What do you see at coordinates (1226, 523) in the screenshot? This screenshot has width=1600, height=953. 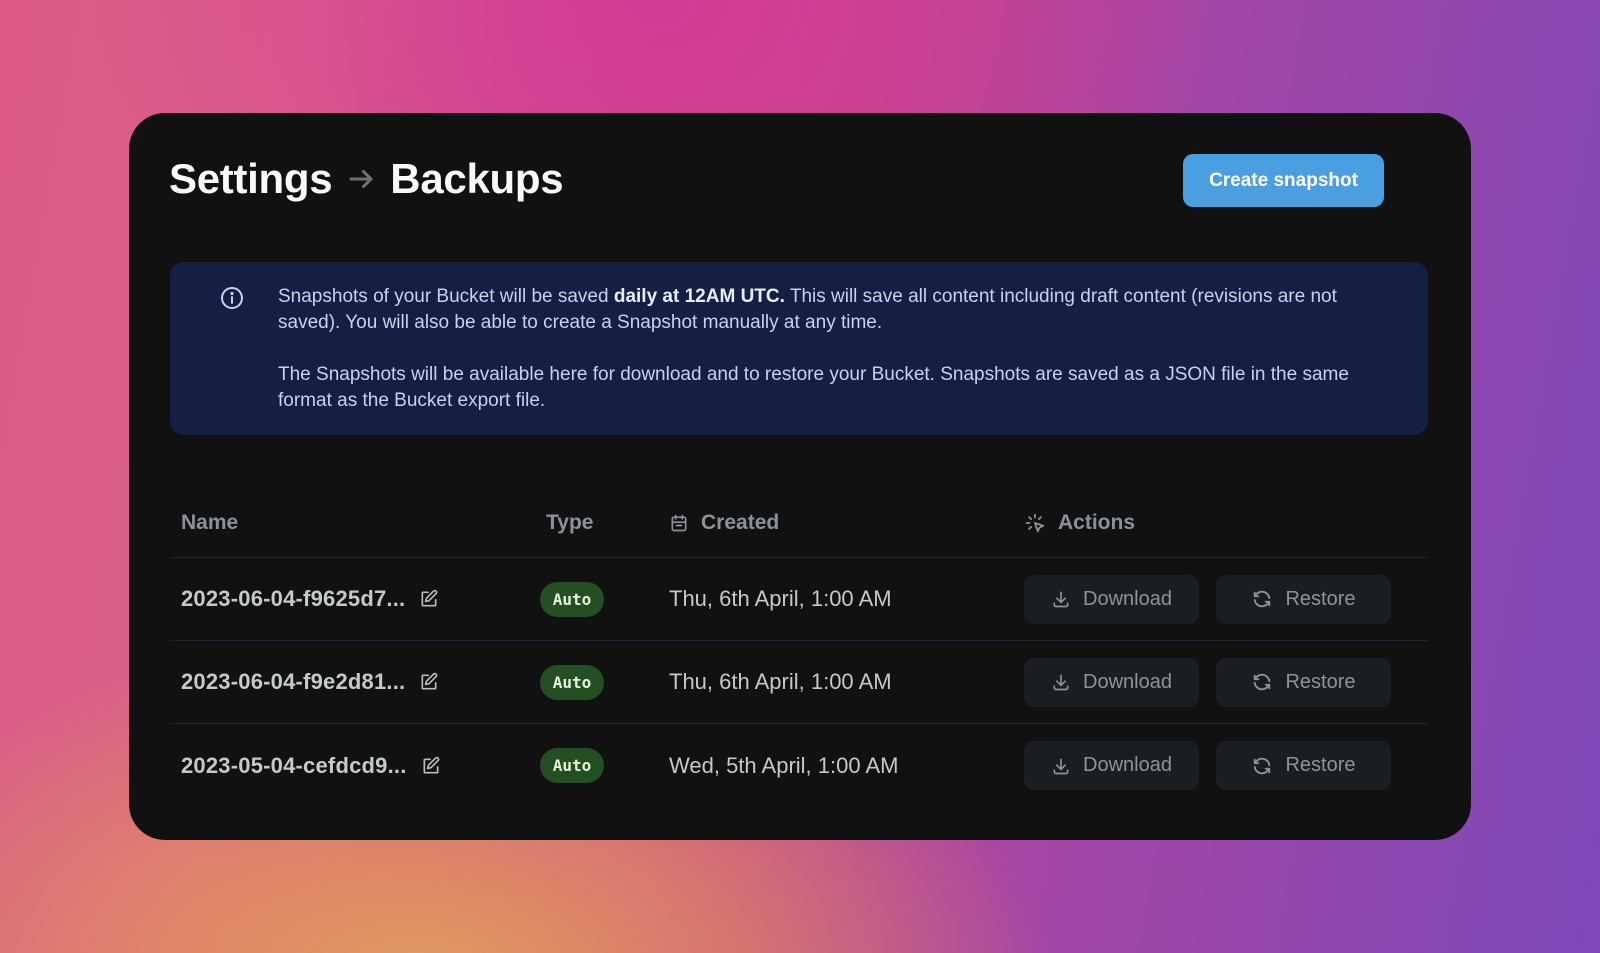 I see `column-header-actions: Actions` at bounding box center [1226, 523].